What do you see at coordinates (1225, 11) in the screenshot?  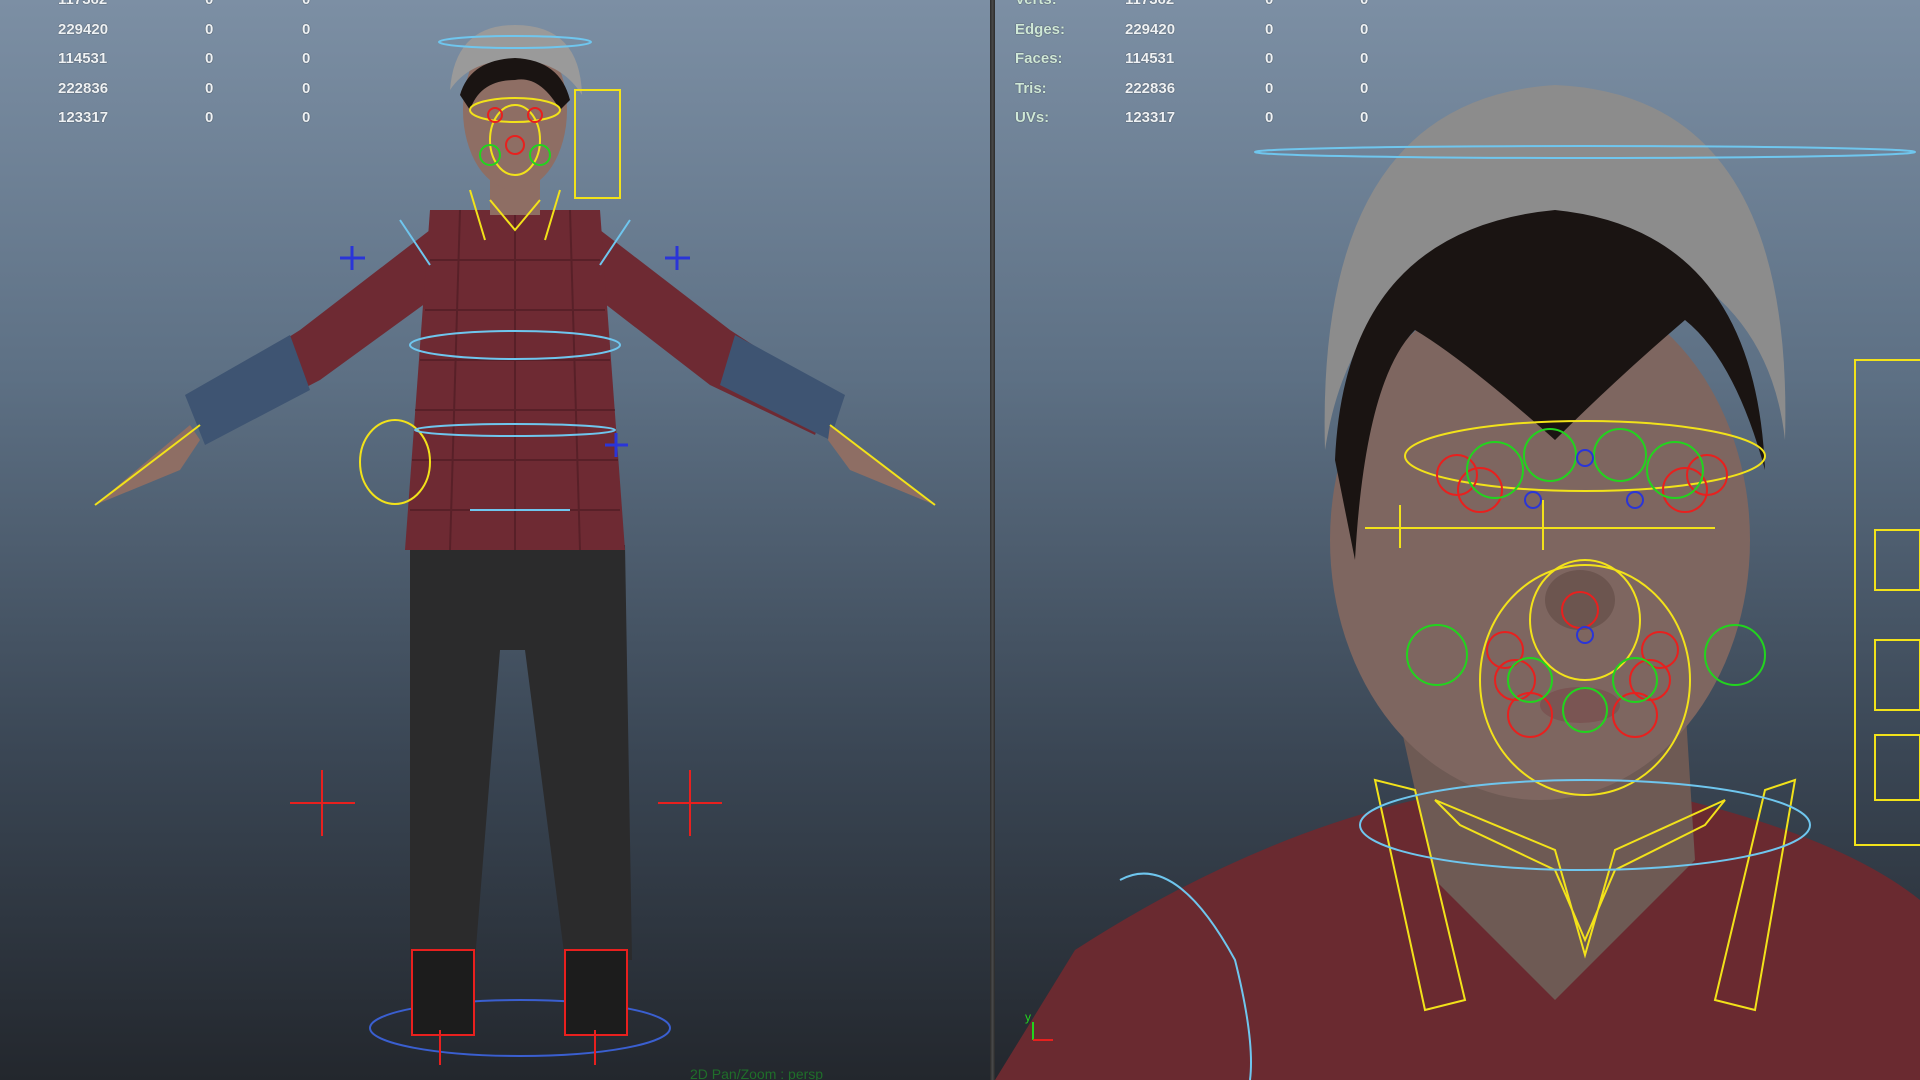 I see `hud-row: Verts: 117362 0 0` at bounding box center [1225, 11].